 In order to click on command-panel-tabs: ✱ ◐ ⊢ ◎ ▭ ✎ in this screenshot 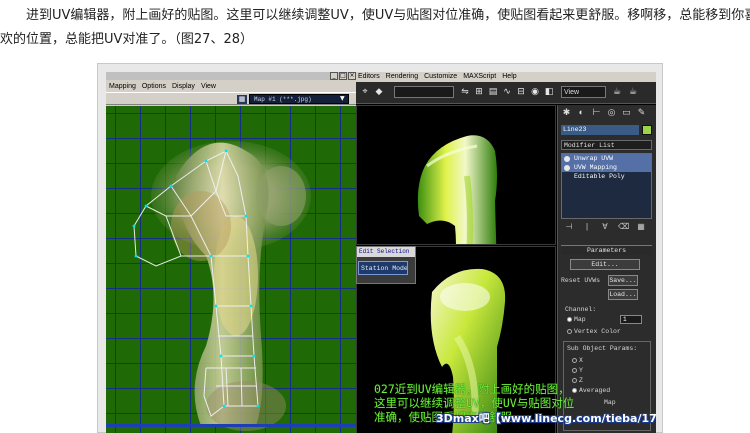, I will do `click(607, 114)`.